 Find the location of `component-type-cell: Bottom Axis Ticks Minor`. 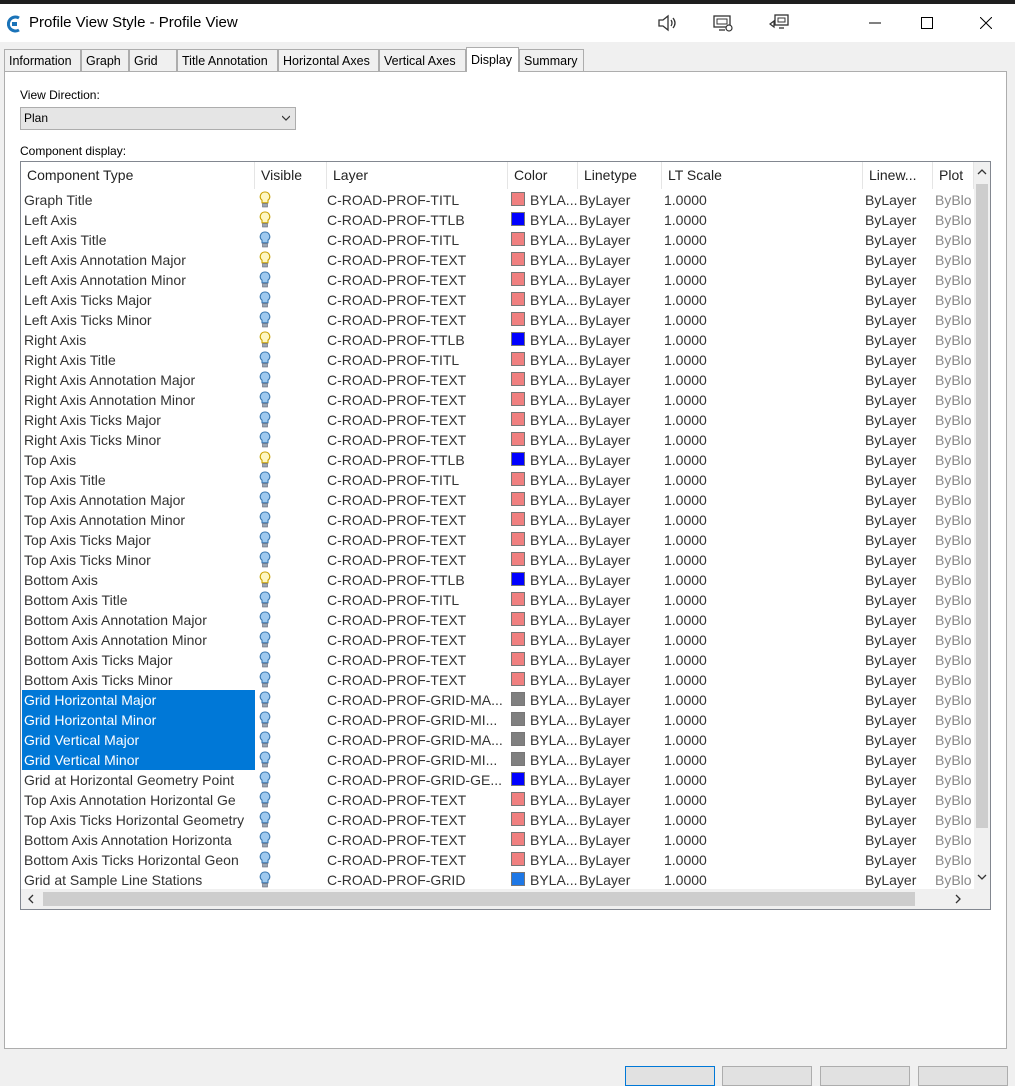

component-type-cell: Bottom Axis Ticks Minor is located at coordinates (138, 680).